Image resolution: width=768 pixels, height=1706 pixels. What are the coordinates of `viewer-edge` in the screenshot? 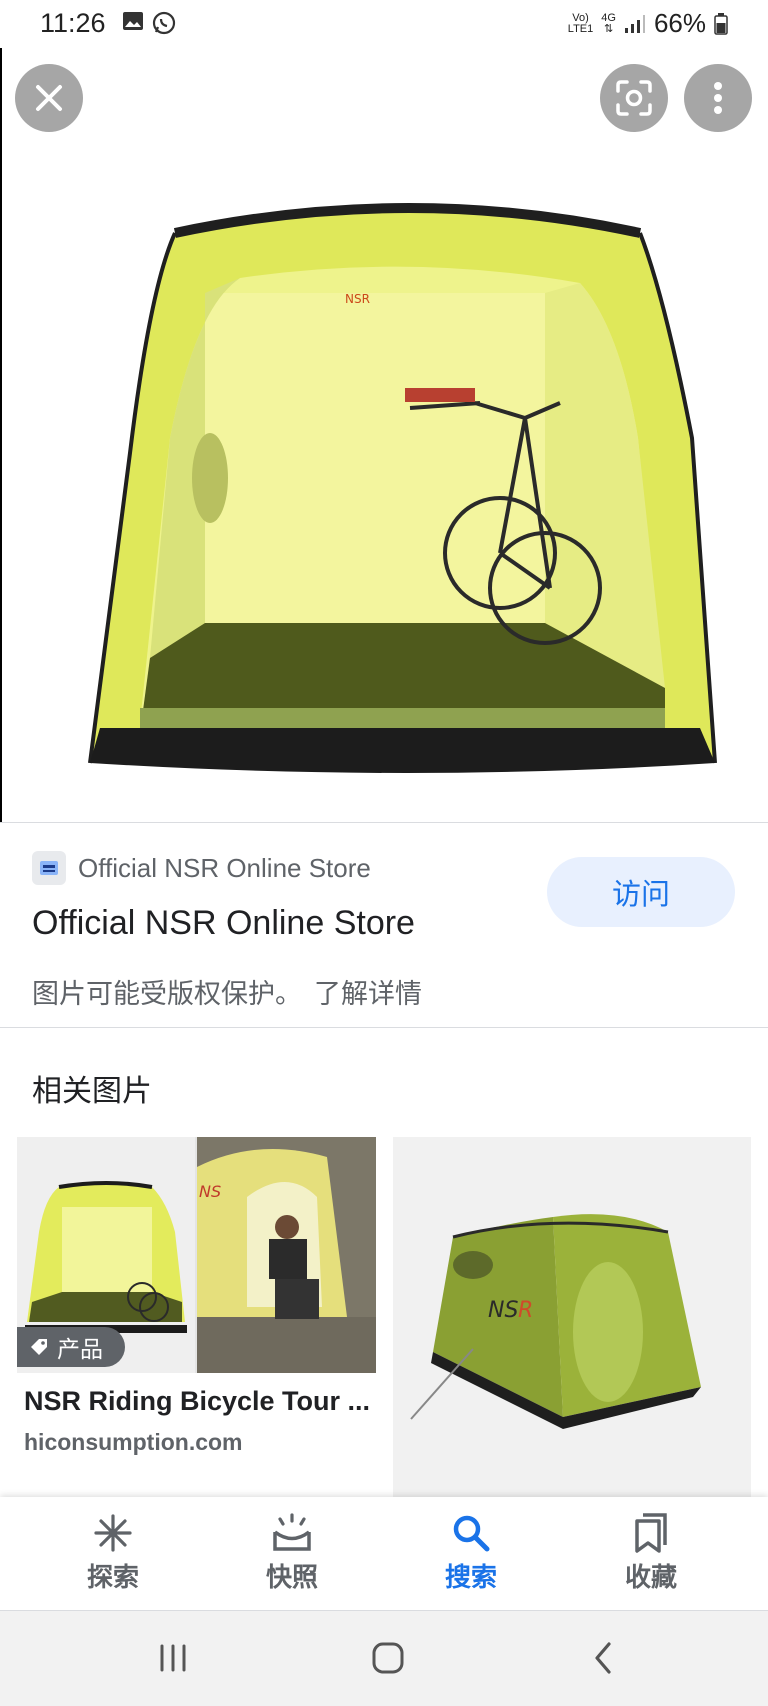 It's located at (1, 435).